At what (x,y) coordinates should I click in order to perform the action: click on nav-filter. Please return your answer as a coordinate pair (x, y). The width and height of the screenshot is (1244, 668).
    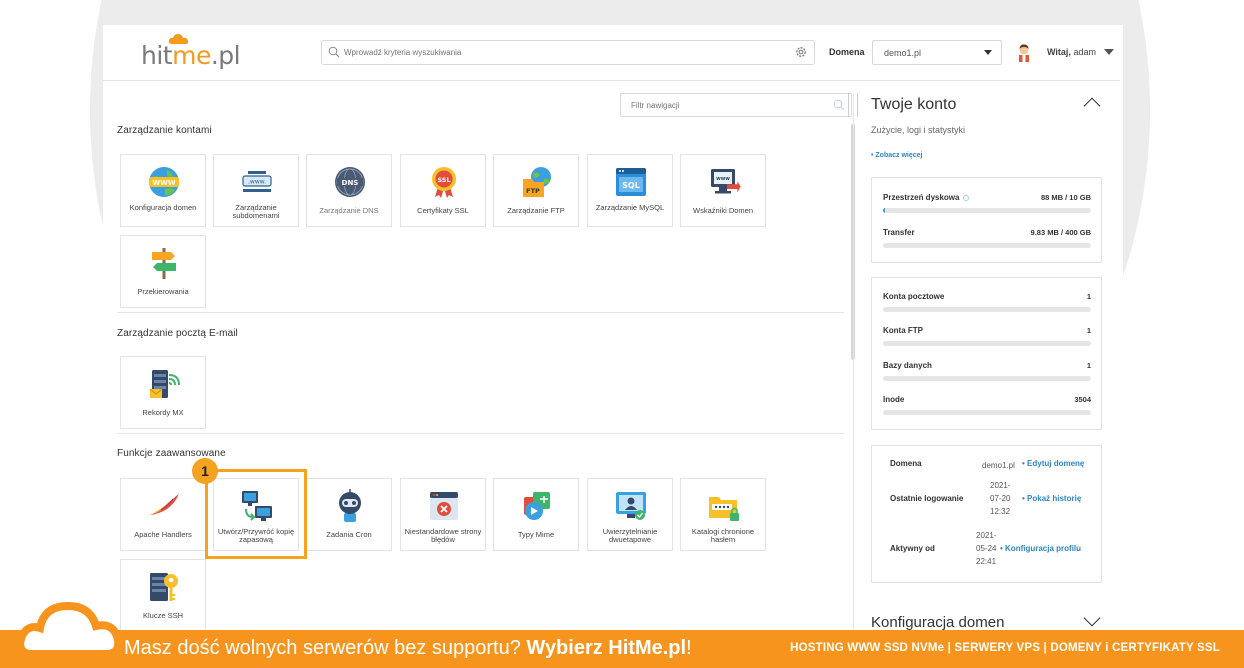
    Looking at the image, I should click on (736, 105).